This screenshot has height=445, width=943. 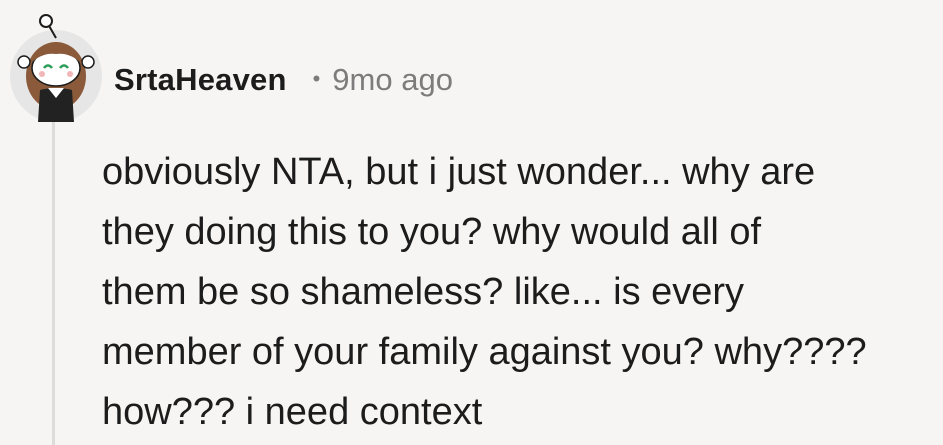 I want to click on comment-body-line: them be so shameless? like... is every, so click(x=423, y=292).